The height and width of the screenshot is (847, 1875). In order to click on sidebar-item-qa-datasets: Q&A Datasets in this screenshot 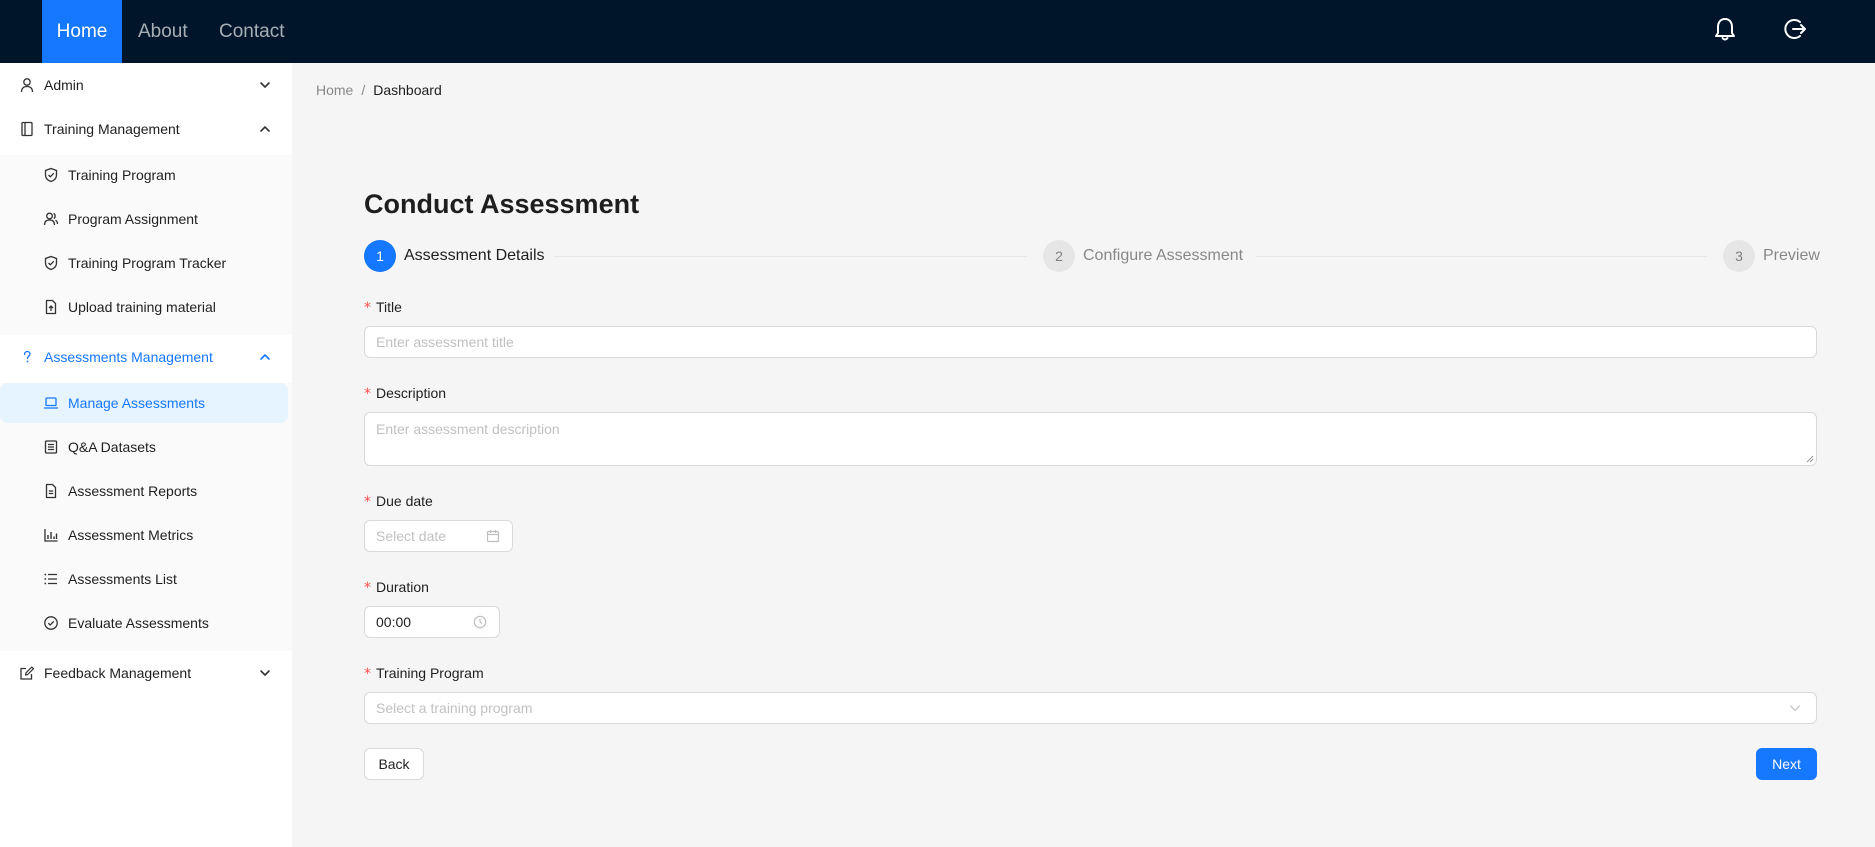, I will do `click(144, 447)`.